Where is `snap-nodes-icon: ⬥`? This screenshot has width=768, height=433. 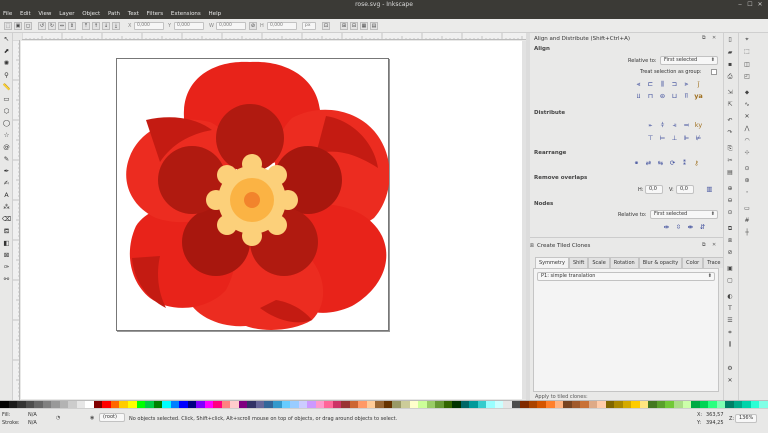
snap-nodes-icon: ⬥ is located at coordinates (747, 93).